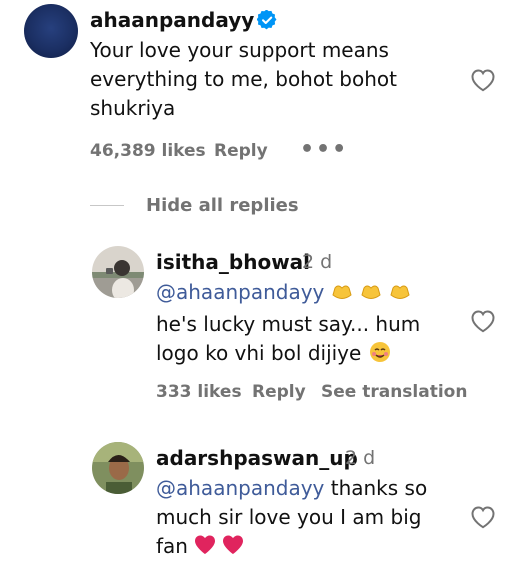  Describe the element at coordinates (219, 544) in the screenshot. I see `heart-emoji-icon` at that location.